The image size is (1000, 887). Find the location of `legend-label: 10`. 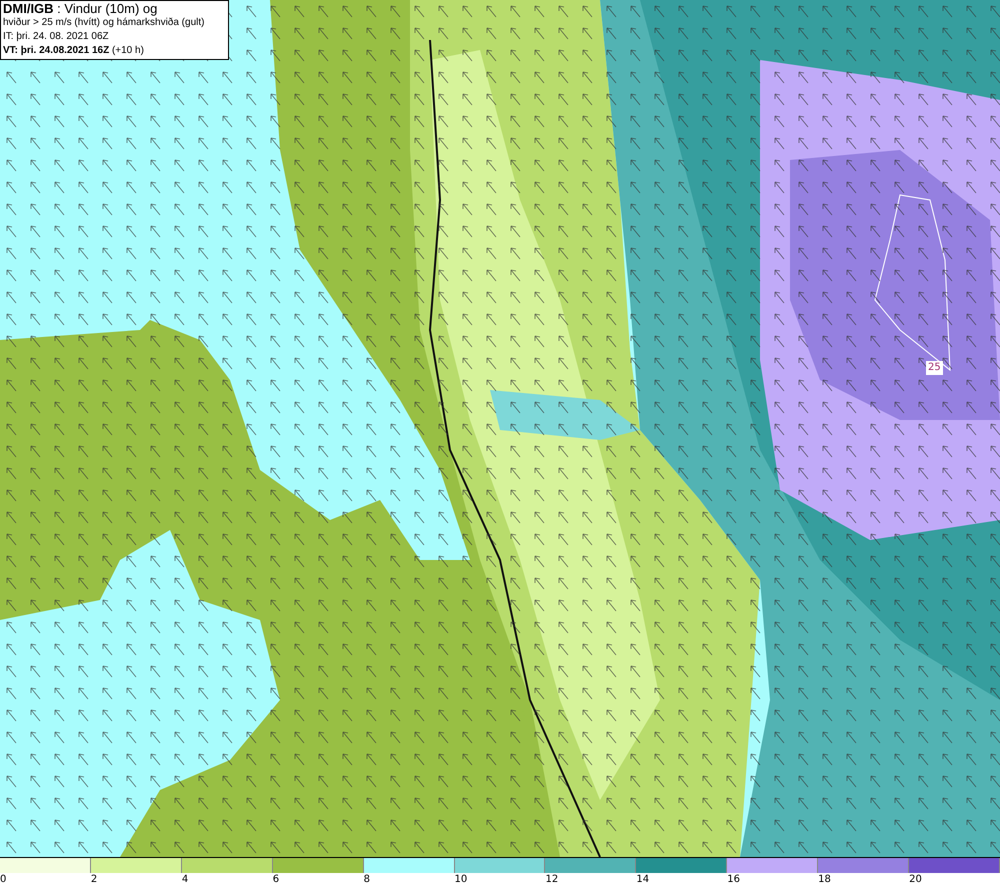

legend-label: 10 is located at coordinates (461, 880).